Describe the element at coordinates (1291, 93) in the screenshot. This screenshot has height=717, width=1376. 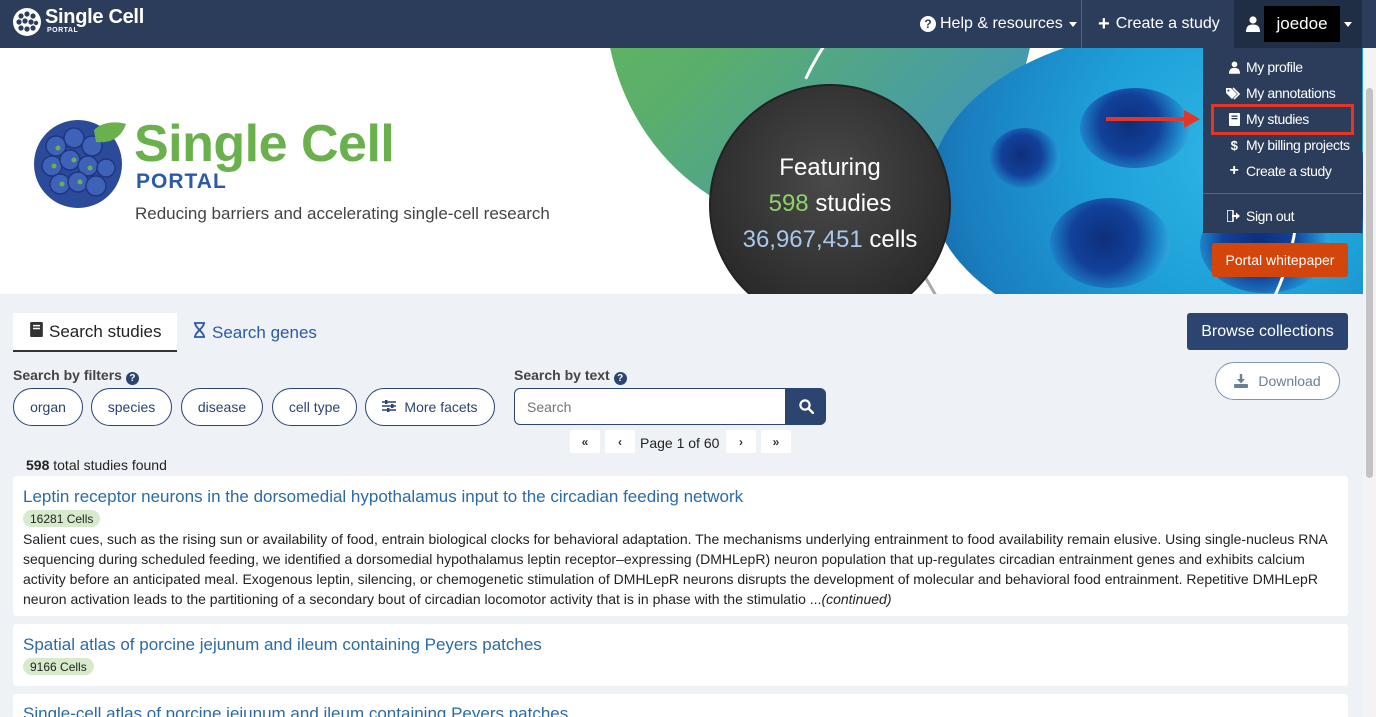
I see `menu-item-label: My annotations` at that location.